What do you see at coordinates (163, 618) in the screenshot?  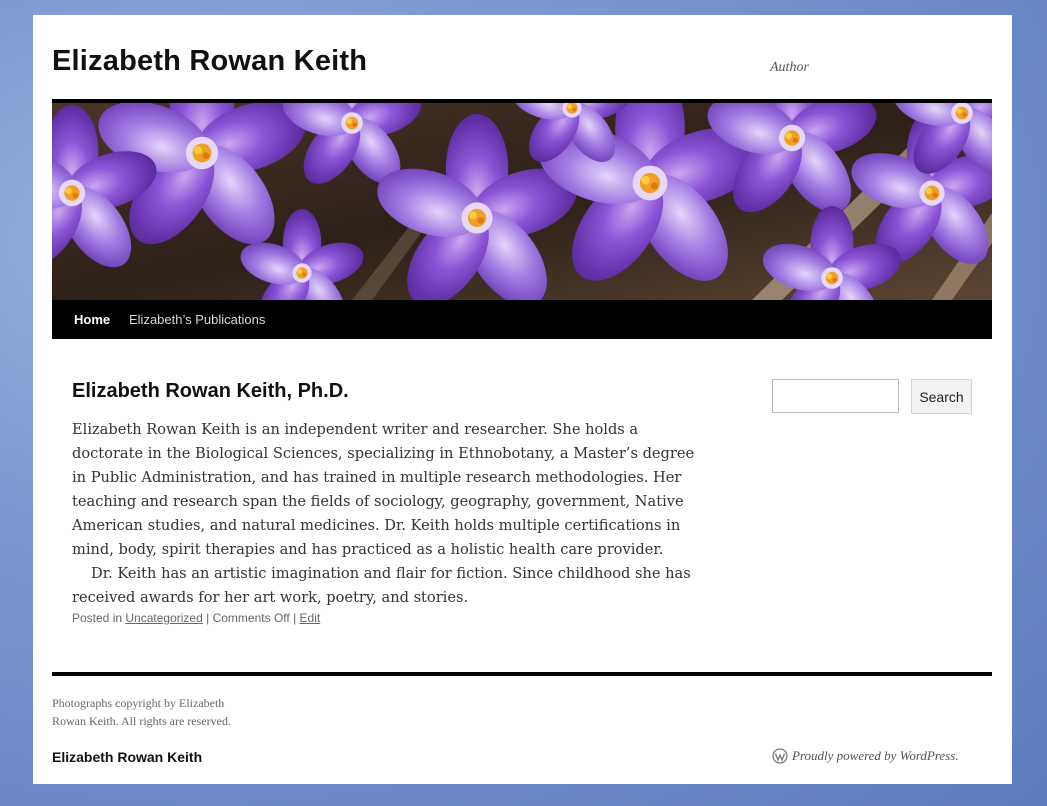 I see `category-link: Uncategorized` at bounding box center [163, 618].